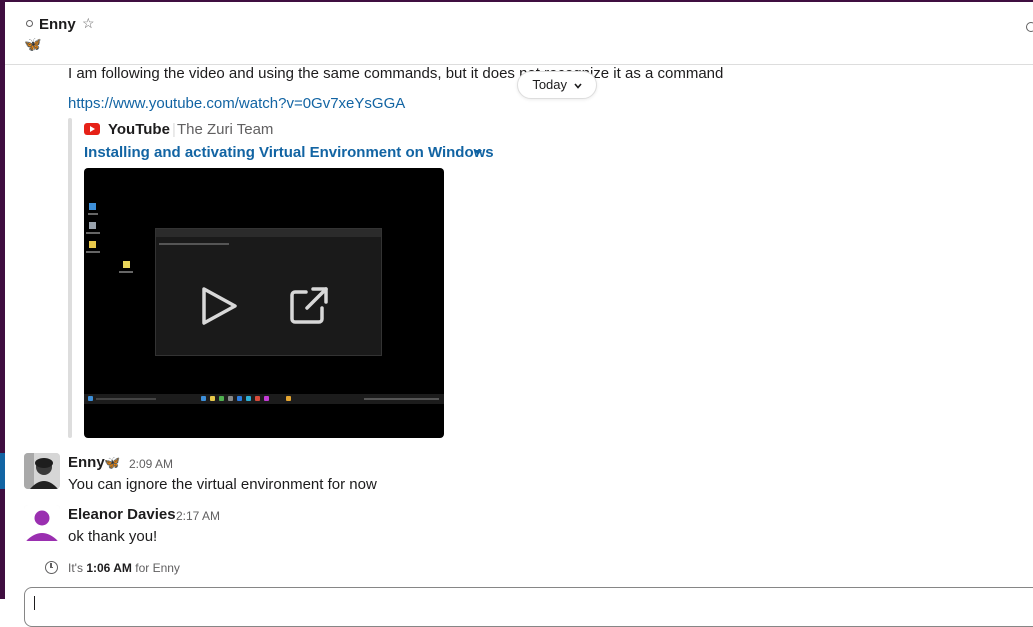 This screenshot has width=1033, height=627. What do you see at coordinates (29, 23) in the screenshot?
I see `presence-status-icon` at bounding box center [29, 23].